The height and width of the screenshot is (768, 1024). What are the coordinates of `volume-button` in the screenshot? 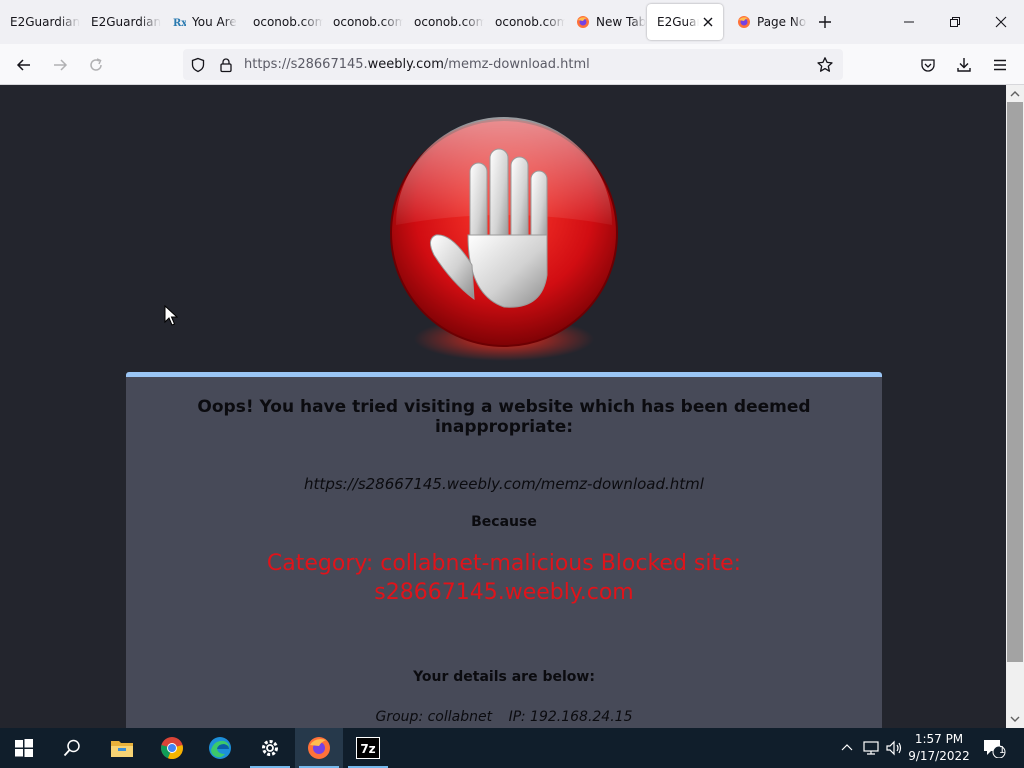 It's located at (894, 748).